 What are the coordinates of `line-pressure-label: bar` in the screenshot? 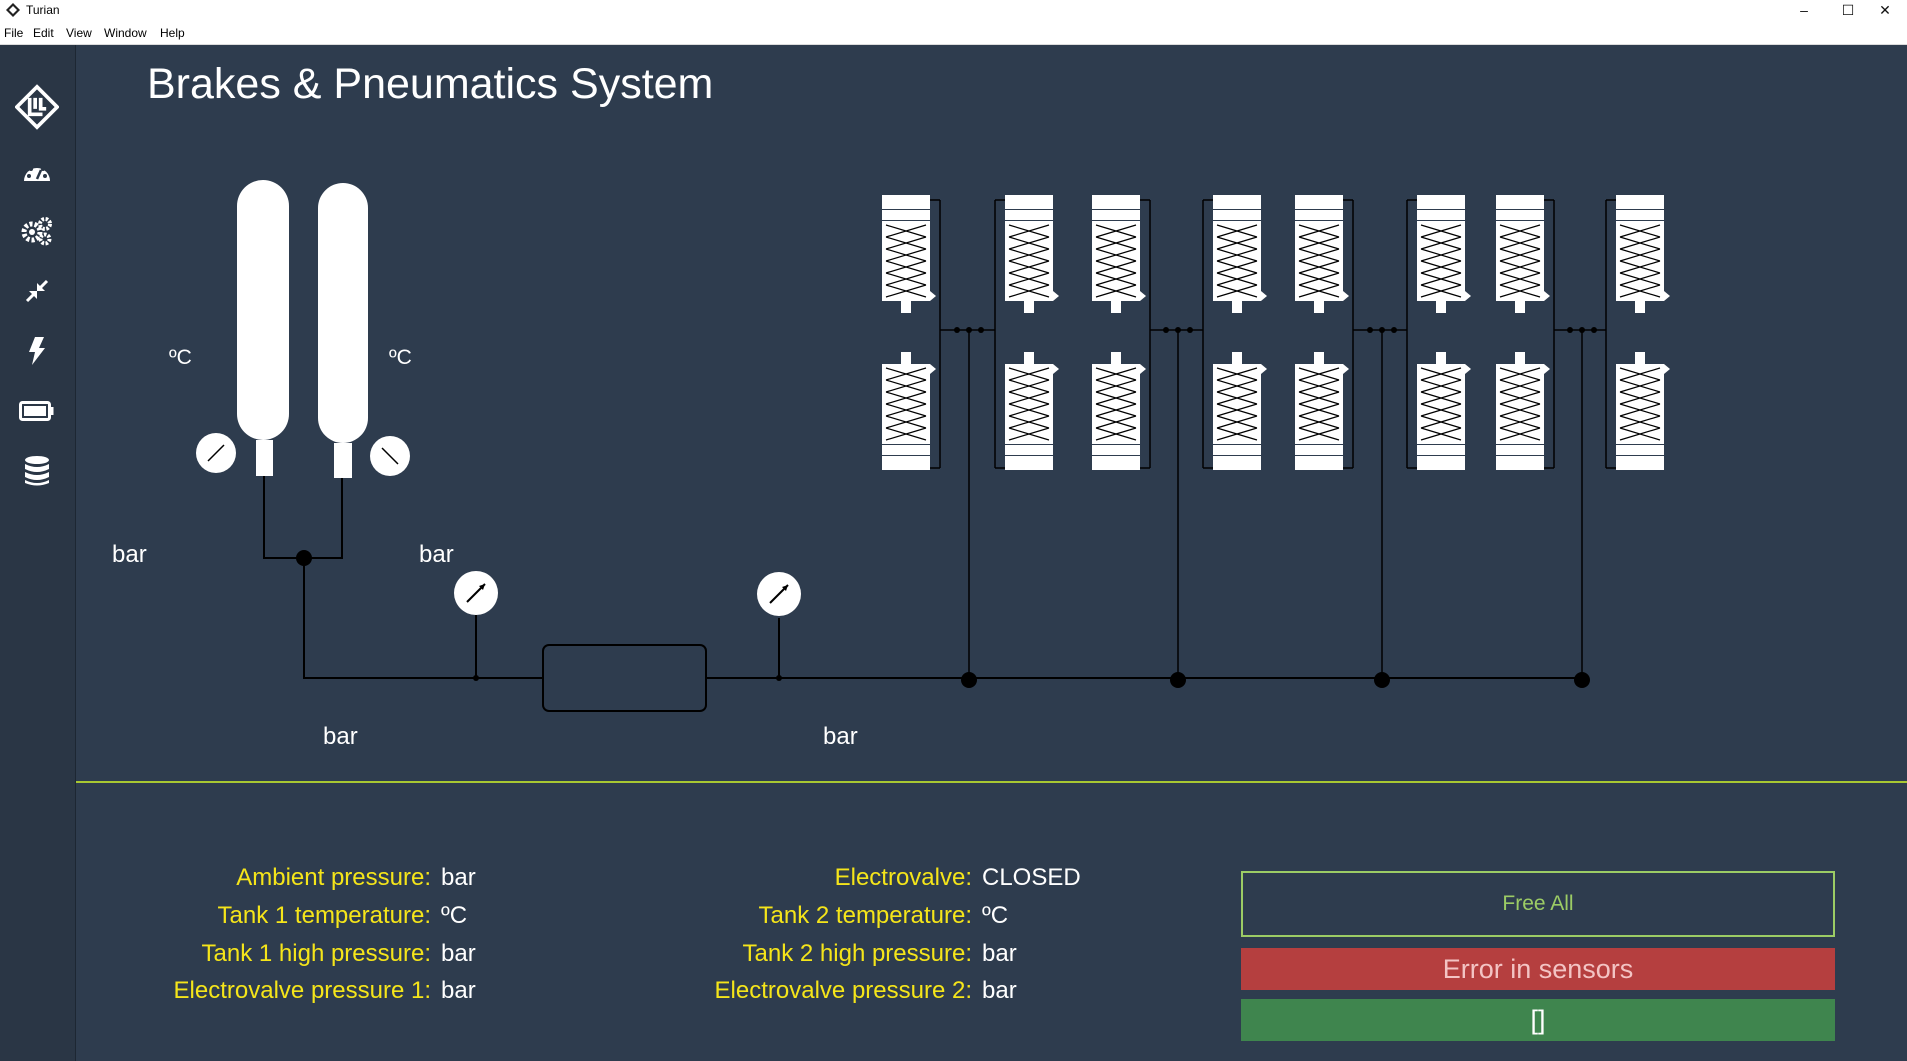 It's located at (340, 736).